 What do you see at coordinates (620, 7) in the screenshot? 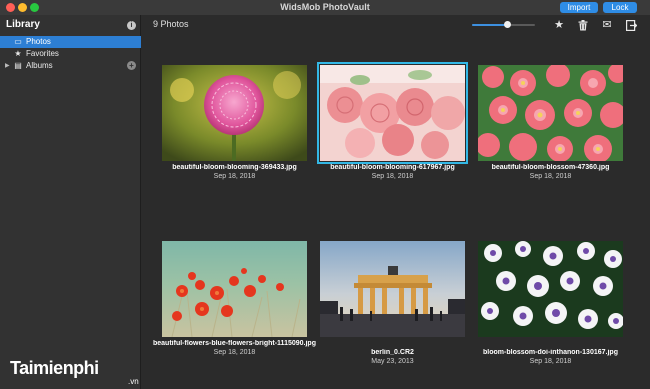
I see `lock-button: Lock` at bounding box center [620, 7].